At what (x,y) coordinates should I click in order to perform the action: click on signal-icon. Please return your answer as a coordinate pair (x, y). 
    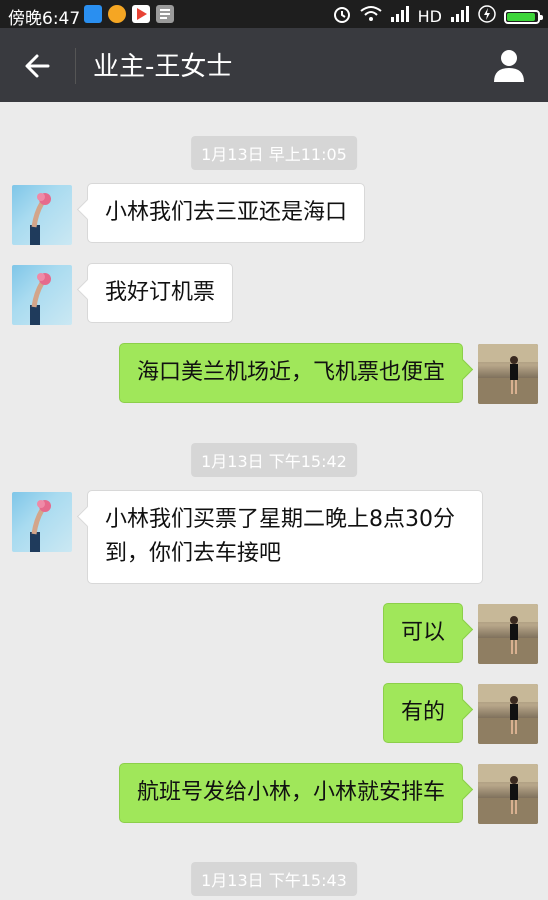
    Looking at the image, I should click on (400, 16).